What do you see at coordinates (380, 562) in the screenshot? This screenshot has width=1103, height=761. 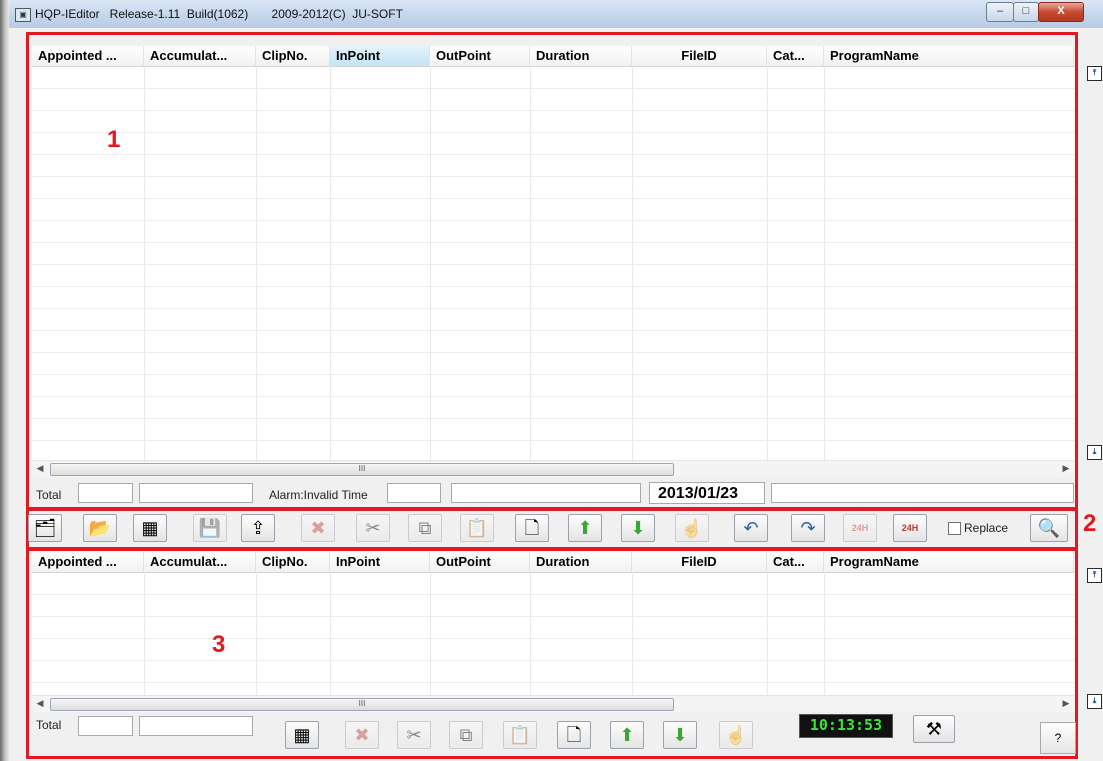 I see `bottom-grid-column-header: InPoint` at bounding box center [380, 562].